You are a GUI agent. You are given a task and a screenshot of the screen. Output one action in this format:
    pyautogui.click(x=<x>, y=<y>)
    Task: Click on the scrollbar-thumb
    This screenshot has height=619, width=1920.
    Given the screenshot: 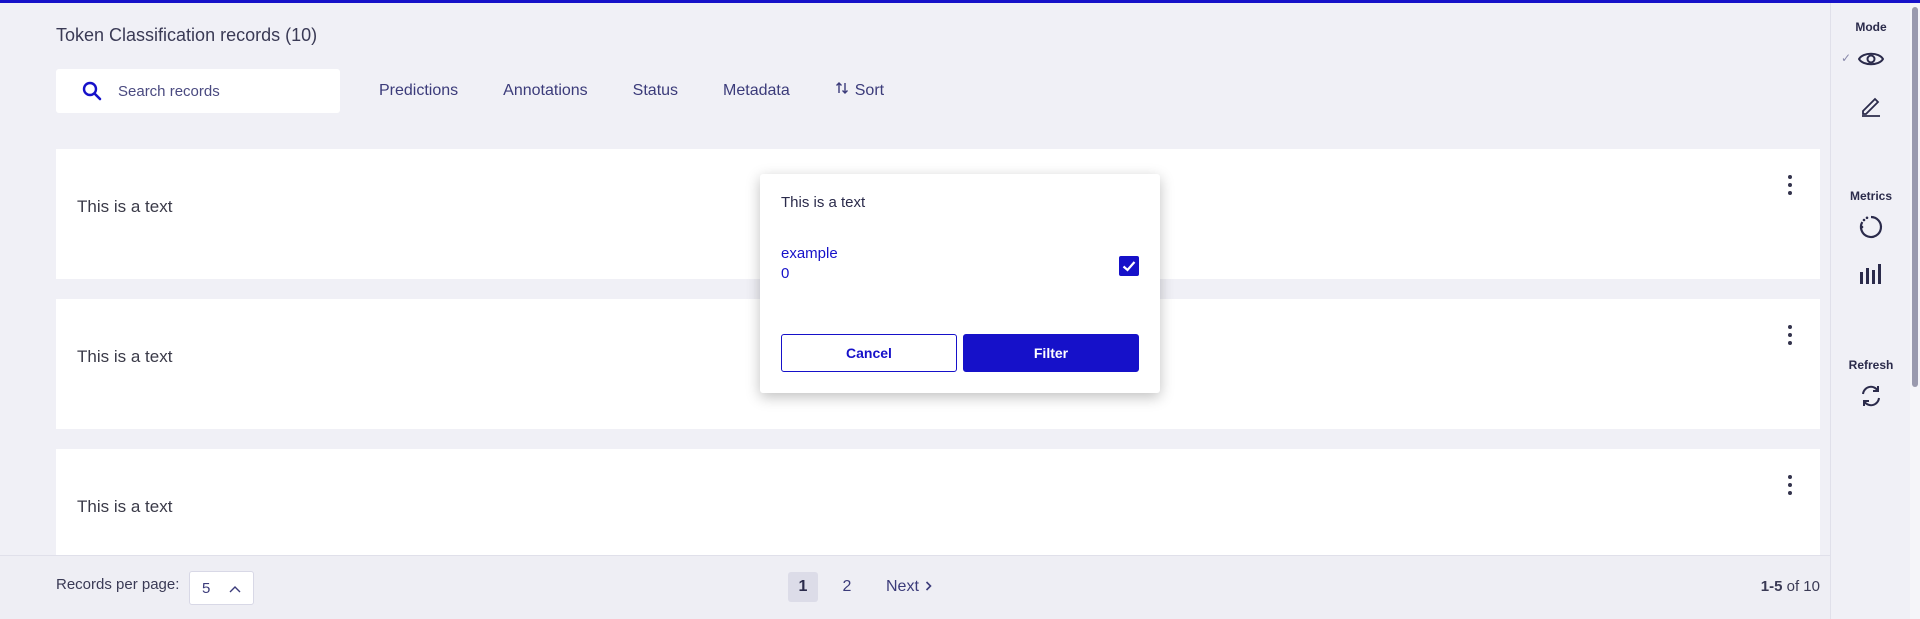 What is the action you would take?
    pyautogui.click(x=1915, y=197)
    